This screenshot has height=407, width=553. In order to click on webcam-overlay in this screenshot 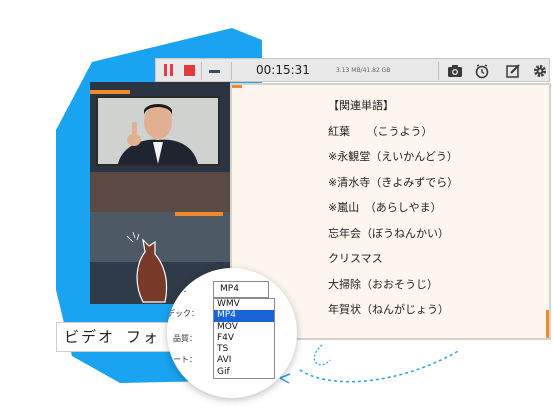, I will do `click(158, 131)`.